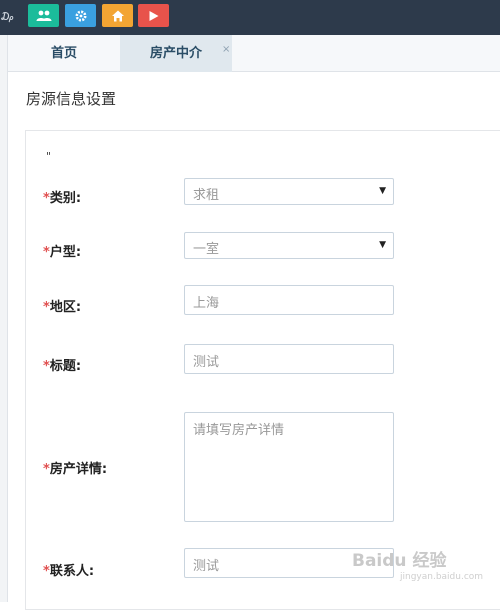  I want to click on category-label: *类别:, so click(62, 196).